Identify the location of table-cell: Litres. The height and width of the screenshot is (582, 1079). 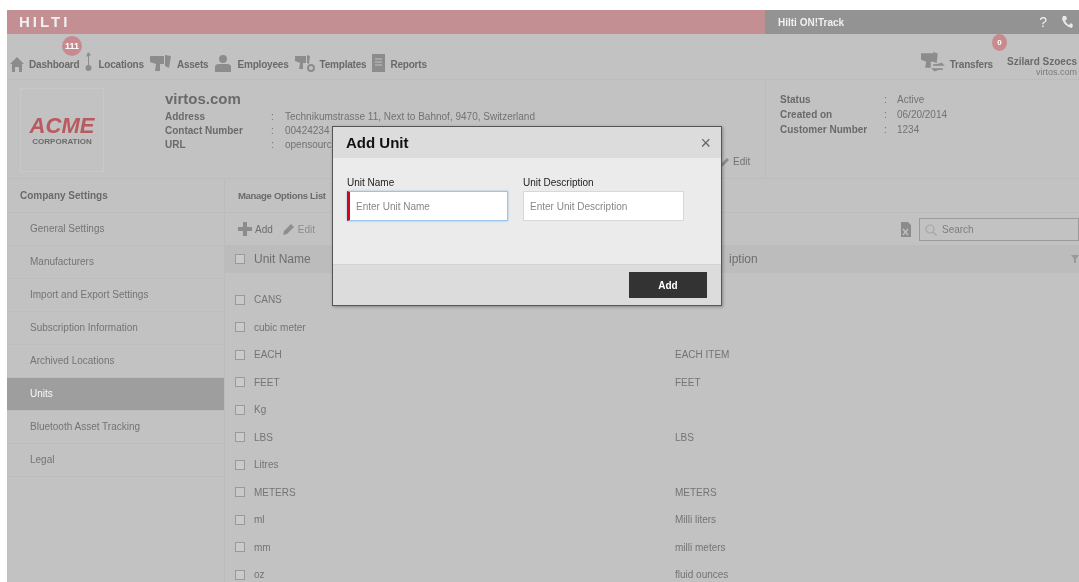
(266, 465).